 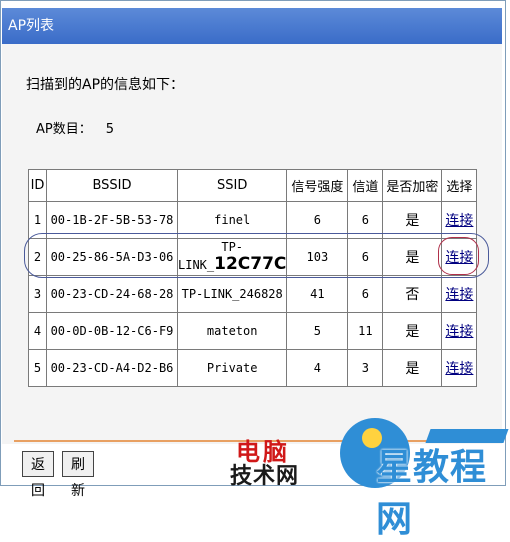 What do you see at coordinates (232, 294) in the screenshot?
I see `row-ssid: TP-LINK_246828` at bounding box center [232, 294].